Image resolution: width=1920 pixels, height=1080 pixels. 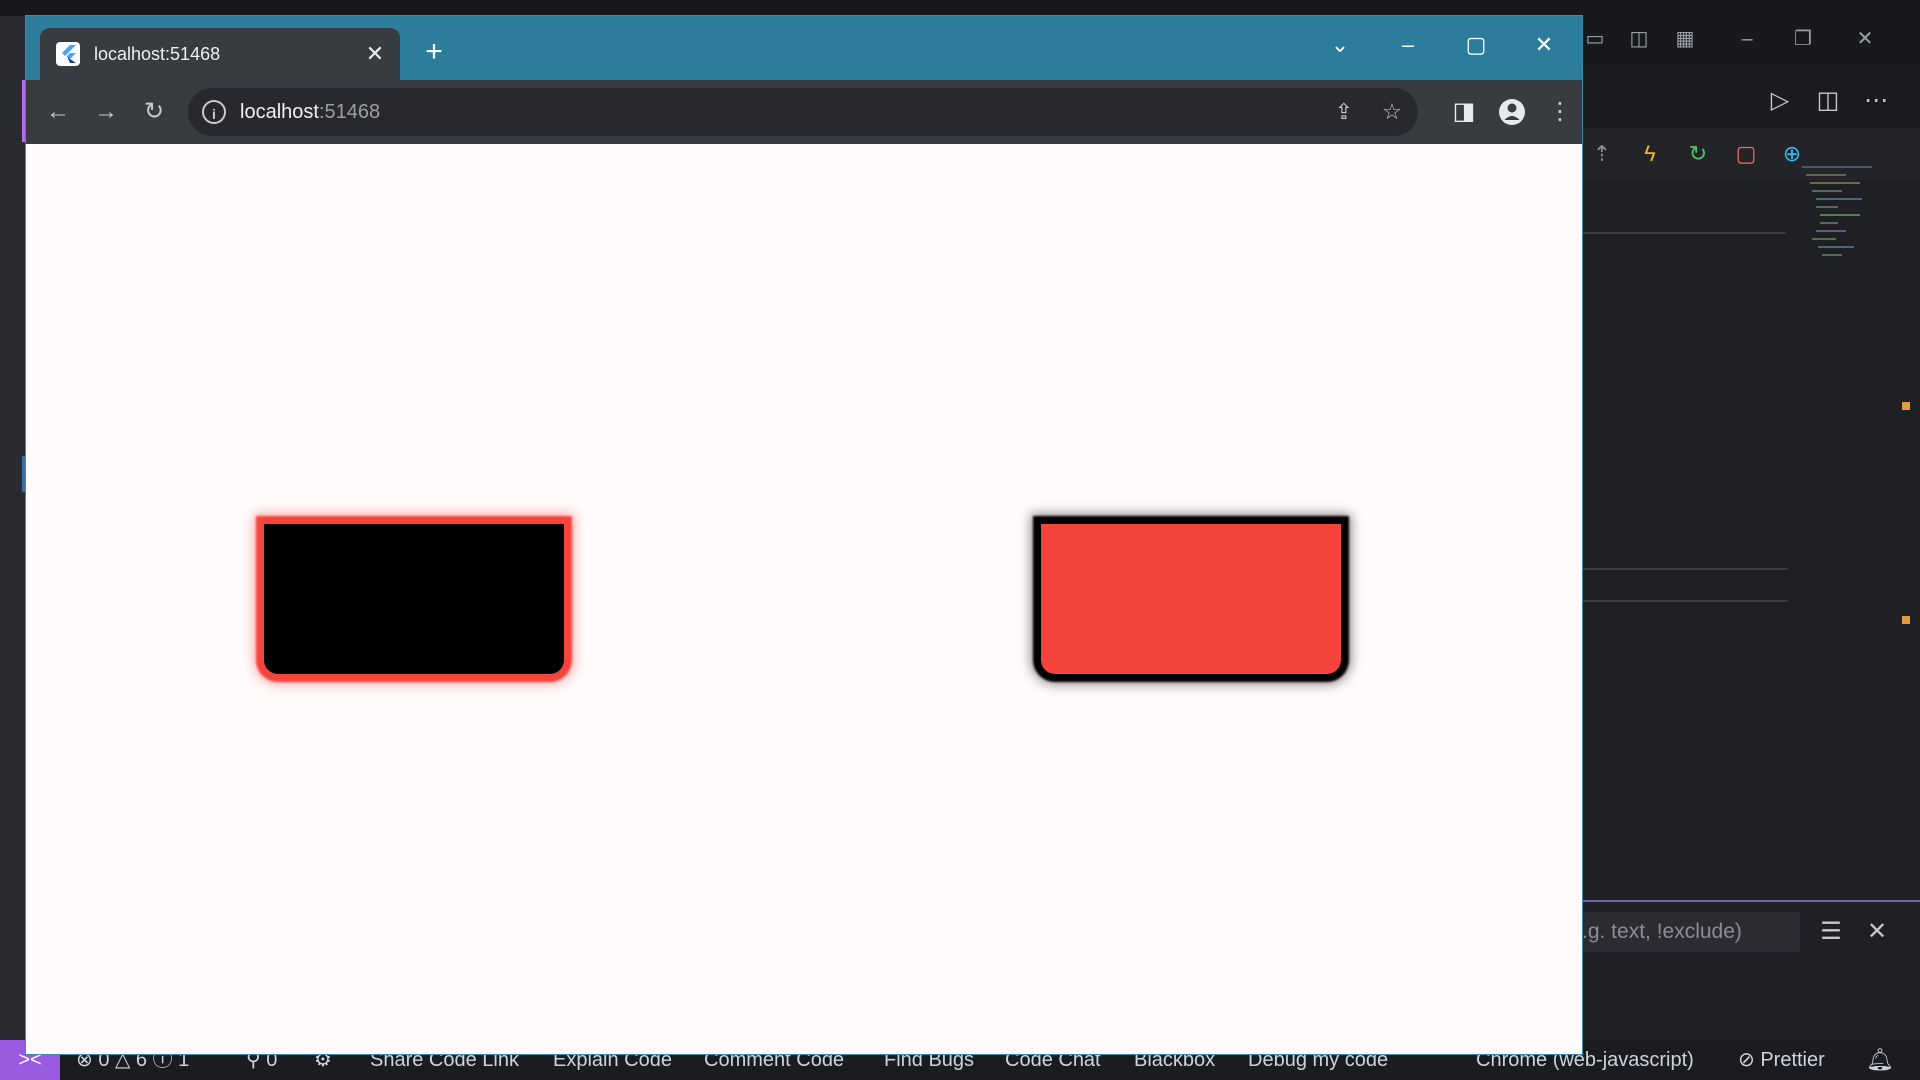 What do you see at coordinates (1828, 101) in the screenshot?
I see `split-editor-icon: ◫` at bounding box center [1828, 101].